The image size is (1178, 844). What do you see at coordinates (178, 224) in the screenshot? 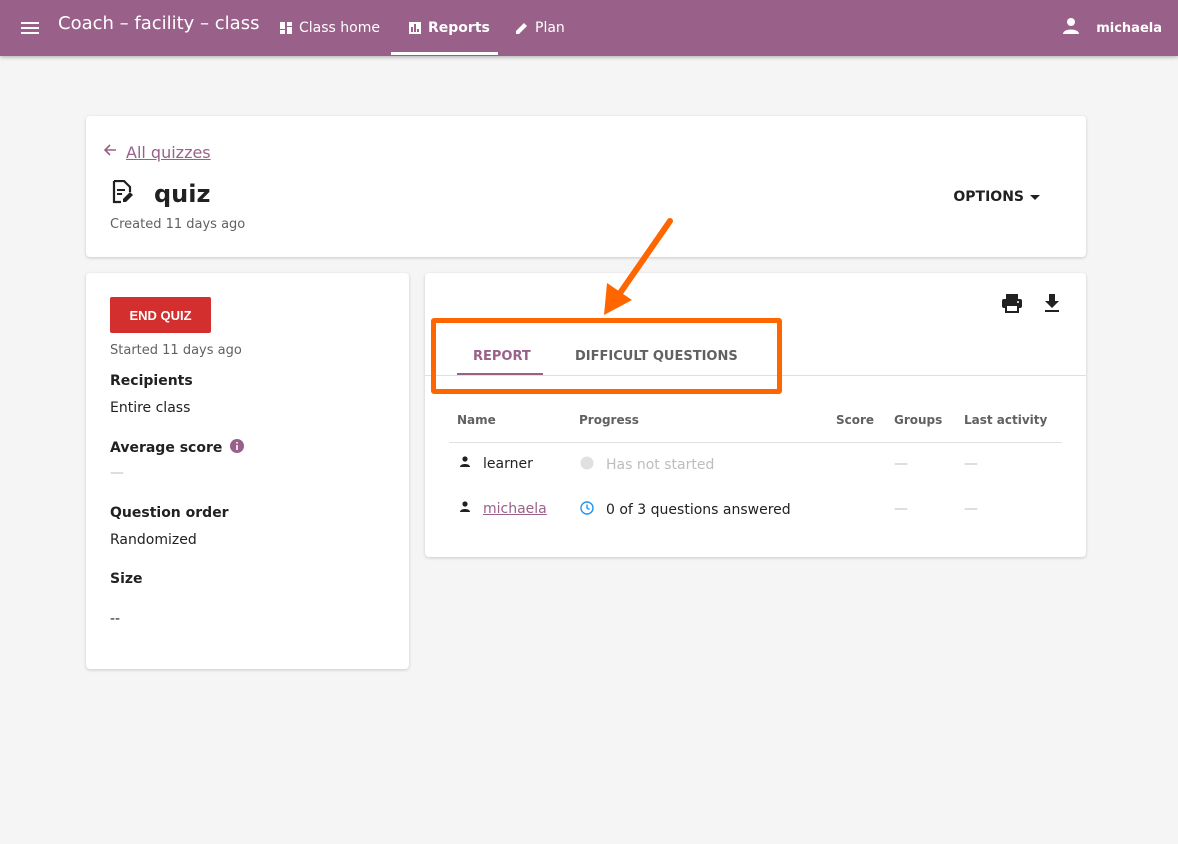
I see `created-date: Created 11 days ago` at bounding box center [178, 224].